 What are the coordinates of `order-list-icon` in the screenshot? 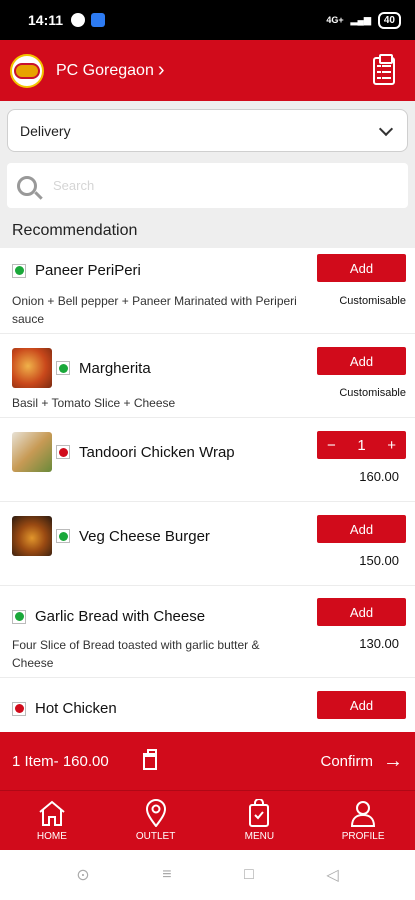 It's located at (384, 69).